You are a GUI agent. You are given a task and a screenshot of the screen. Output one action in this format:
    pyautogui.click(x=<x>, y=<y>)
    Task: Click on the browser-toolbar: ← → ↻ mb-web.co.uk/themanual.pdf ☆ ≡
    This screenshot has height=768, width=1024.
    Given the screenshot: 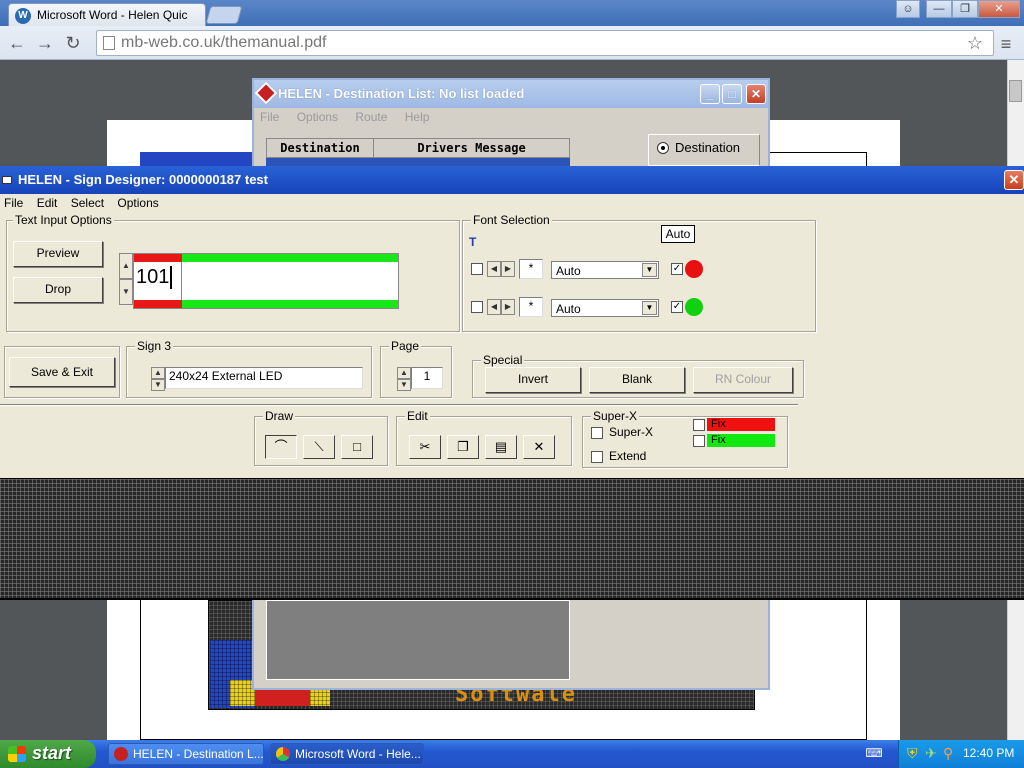 What is the action you would take?
    pyautogui.click(x=512, y=43)
    